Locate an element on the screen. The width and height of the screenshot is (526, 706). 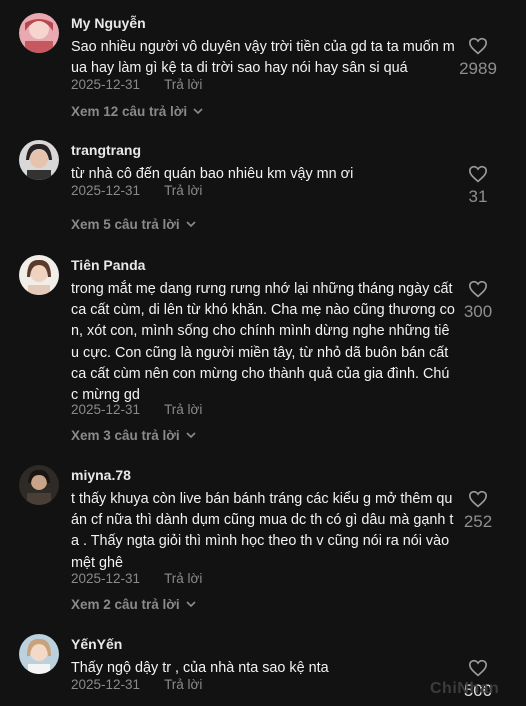
like-count: 300 is located at coordinates (478, 311).